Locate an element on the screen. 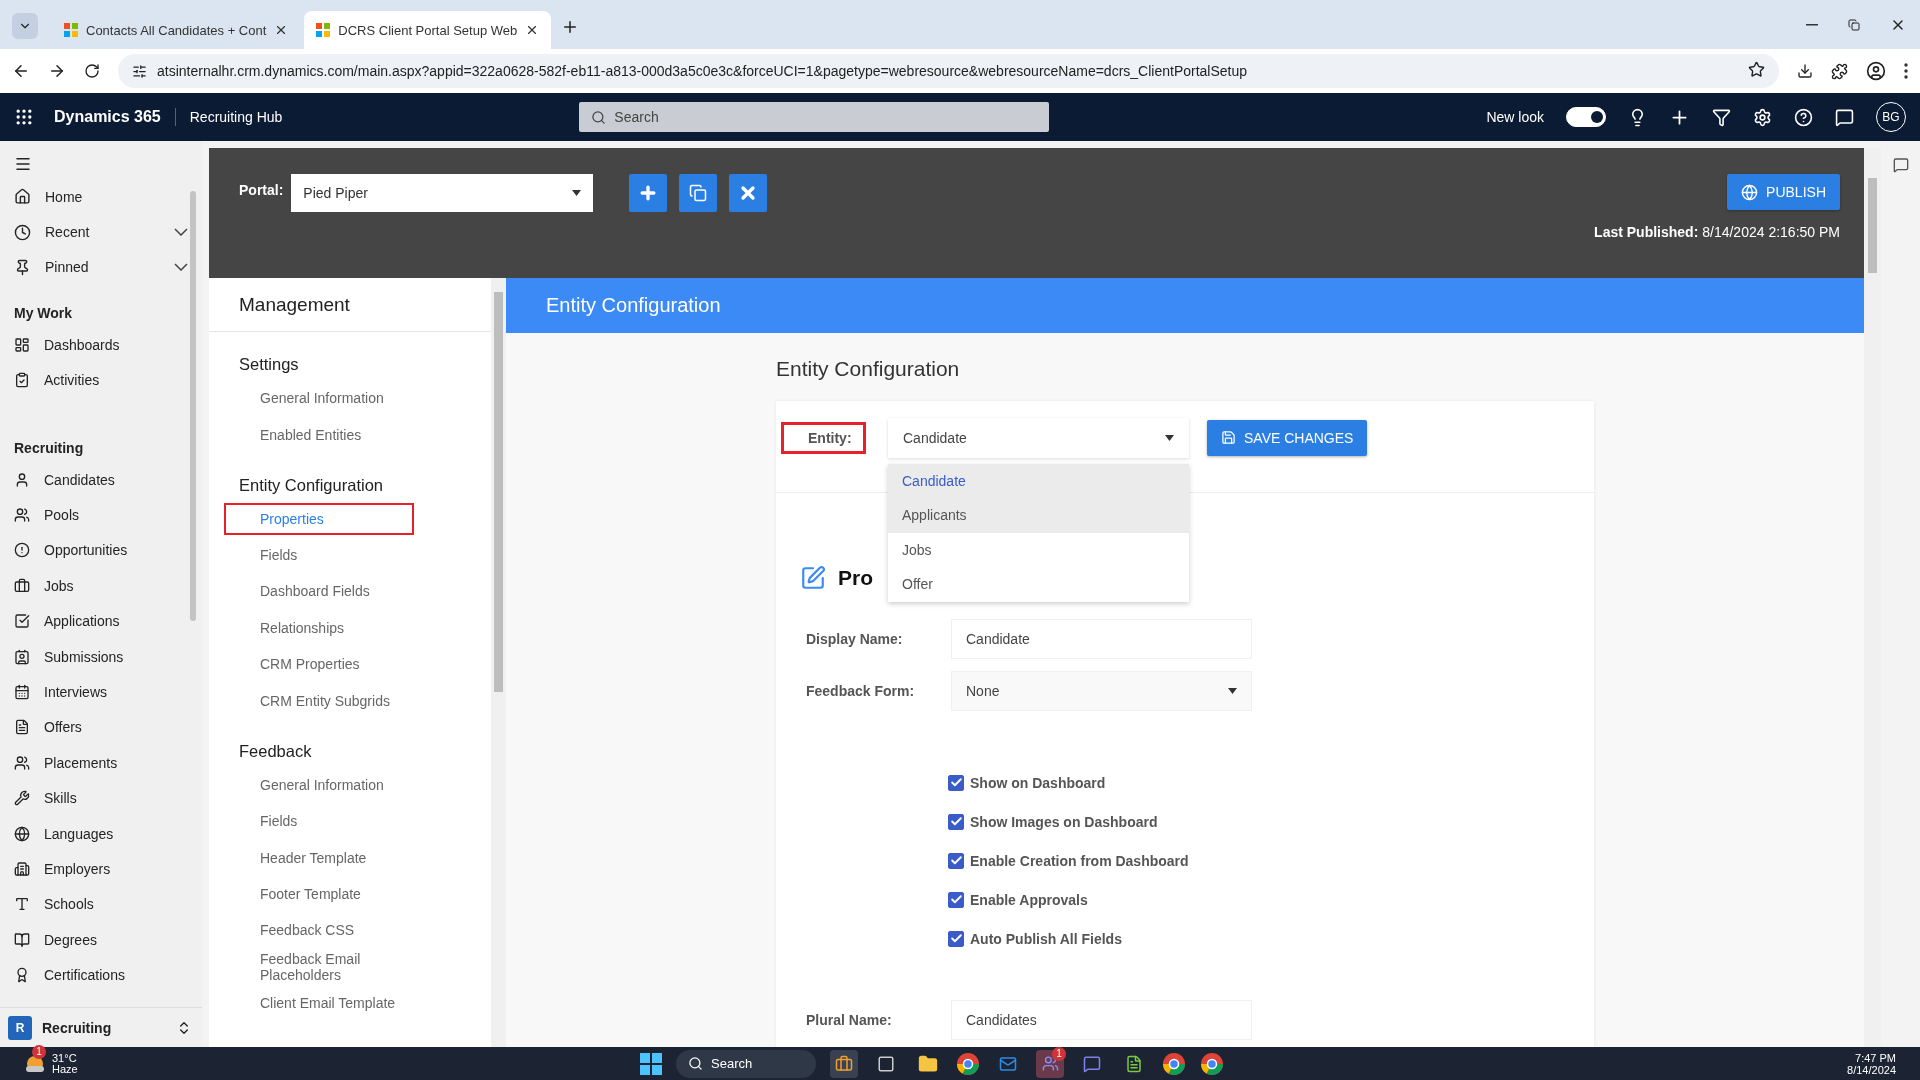 This screenshot has height=1080, width=1920. nav-item: Skills is located at coordinates (101, 798).